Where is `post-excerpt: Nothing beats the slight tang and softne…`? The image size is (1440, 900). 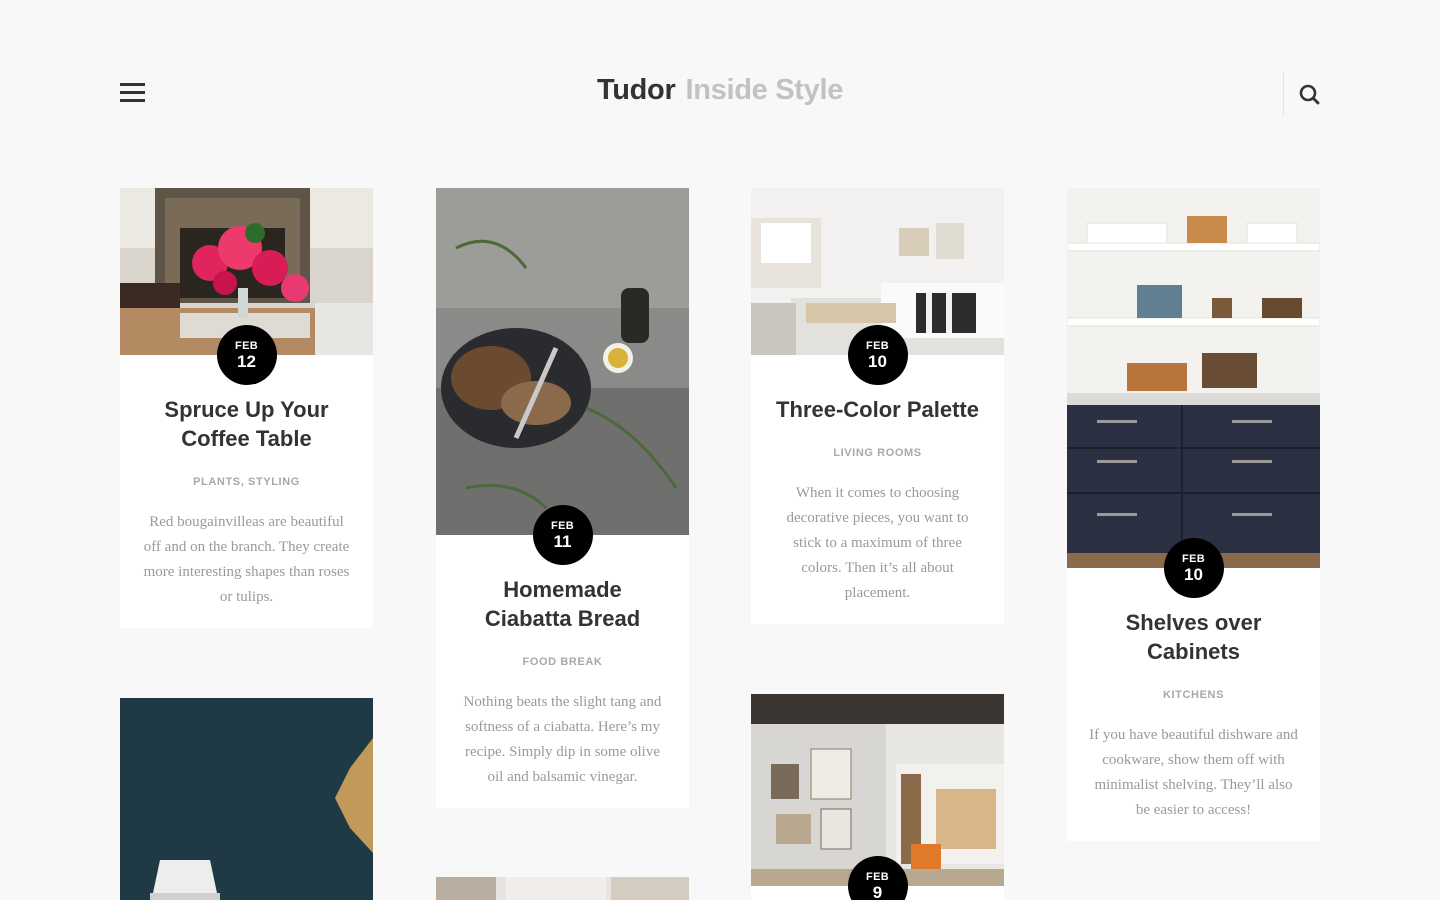
post-excerpt: Nothing beats the slight tang and softne… is located at coordinates (562, 739).